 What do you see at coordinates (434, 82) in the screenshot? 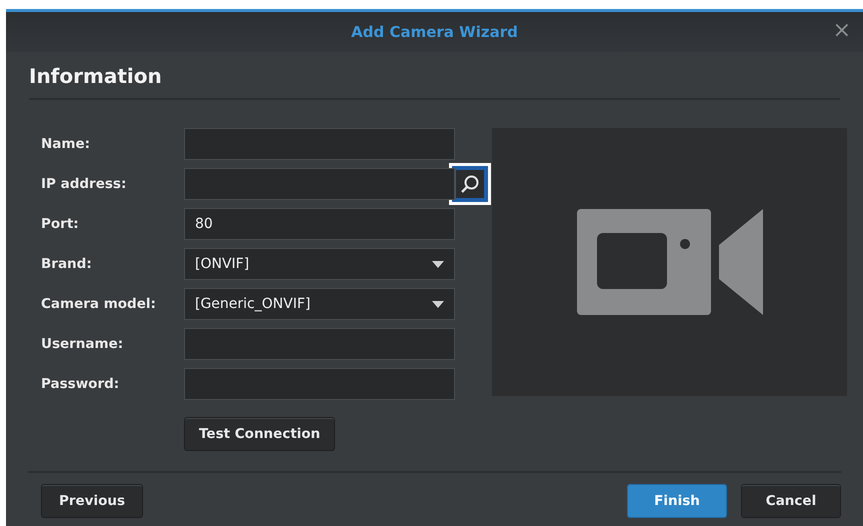
I see `section-heading: Information` at bounding box center [434, 82].